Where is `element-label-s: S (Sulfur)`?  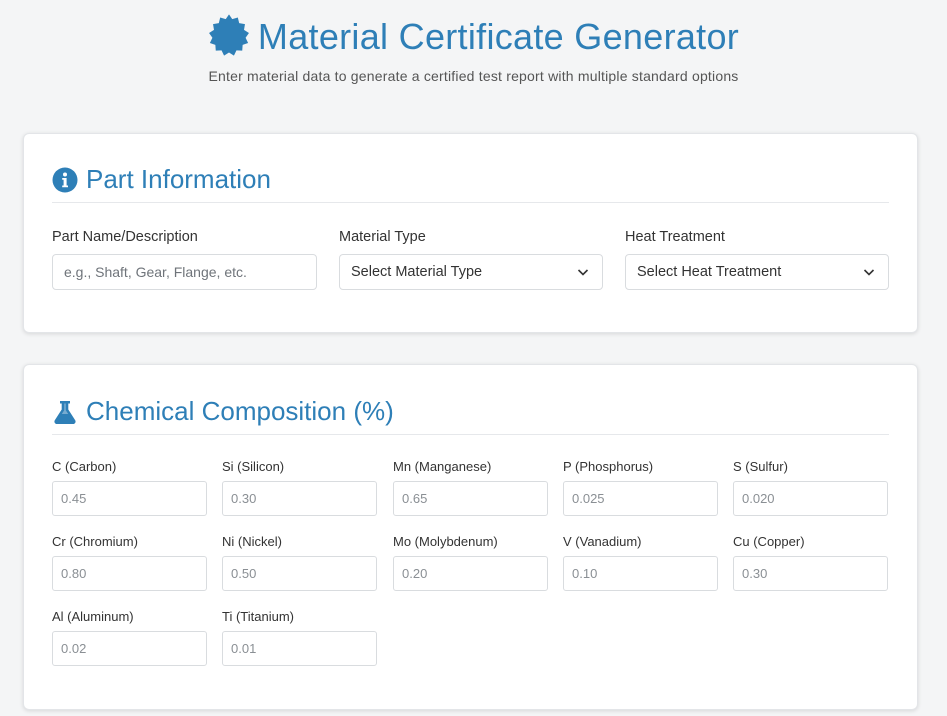 element-label-s: S (Sulfur) is located at coordinates (760, 466).